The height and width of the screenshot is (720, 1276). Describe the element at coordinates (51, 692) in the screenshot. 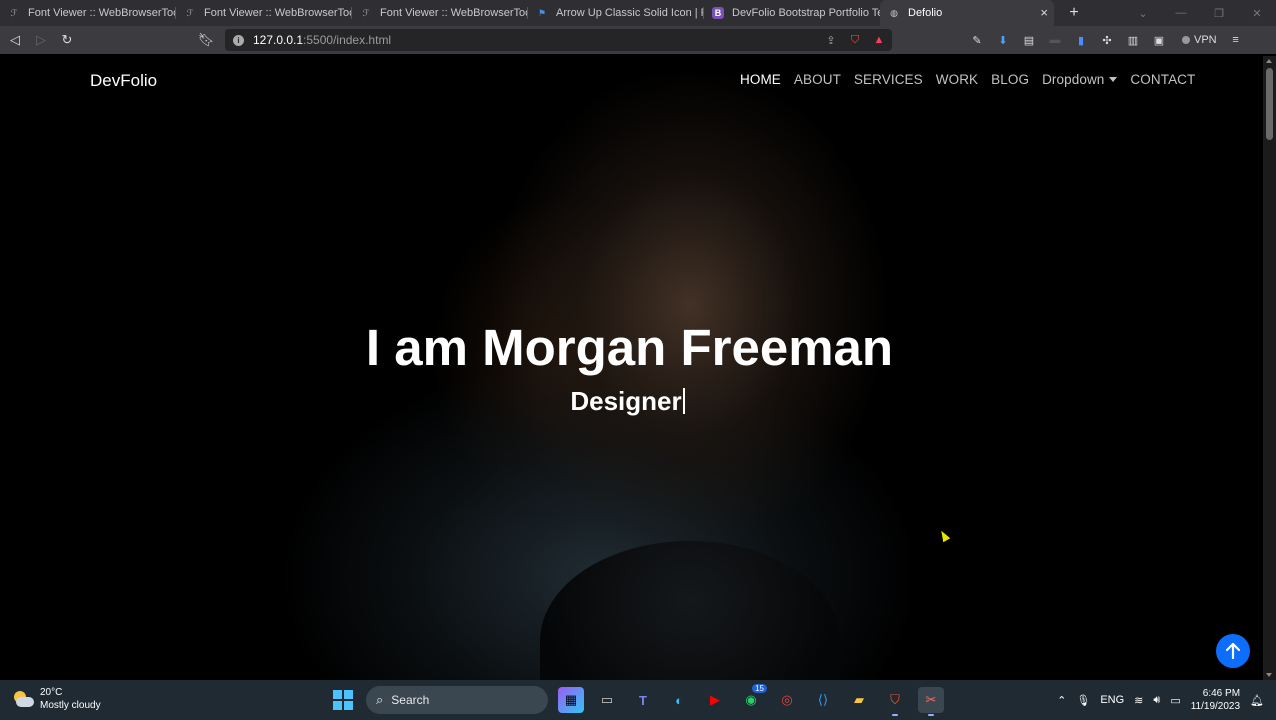

I see `weather-temperature: 20°C` at that location.